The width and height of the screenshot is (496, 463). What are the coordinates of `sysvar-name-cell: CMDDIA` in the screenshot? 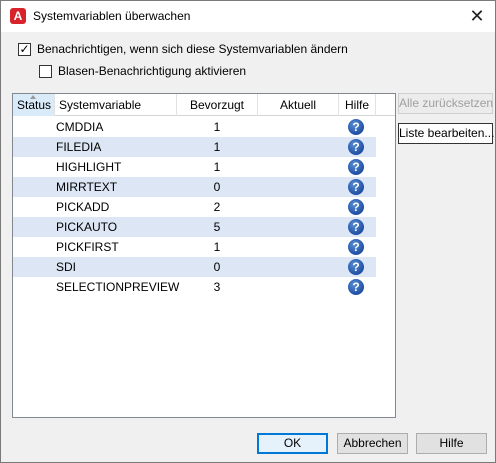 It's located at (80, 127).